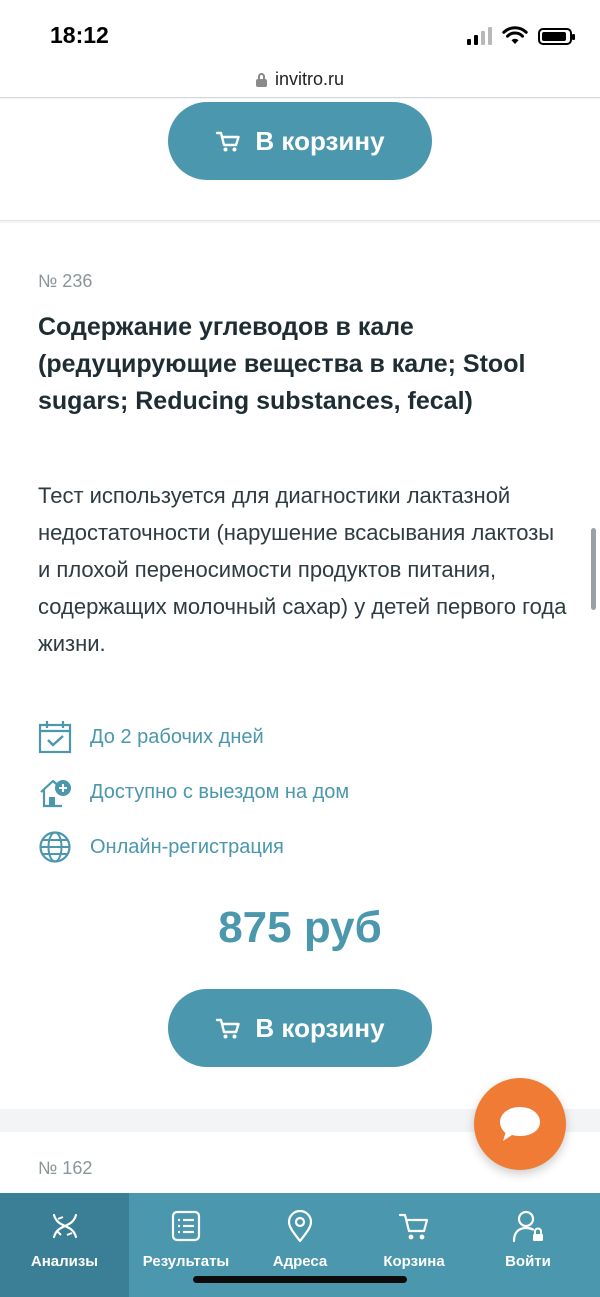 Image resolution: width=600 pixels, height=1297 pixels. Describe the element at coordinates (186, 1226) in the screenshot. I see `results-list-icon` at that location.